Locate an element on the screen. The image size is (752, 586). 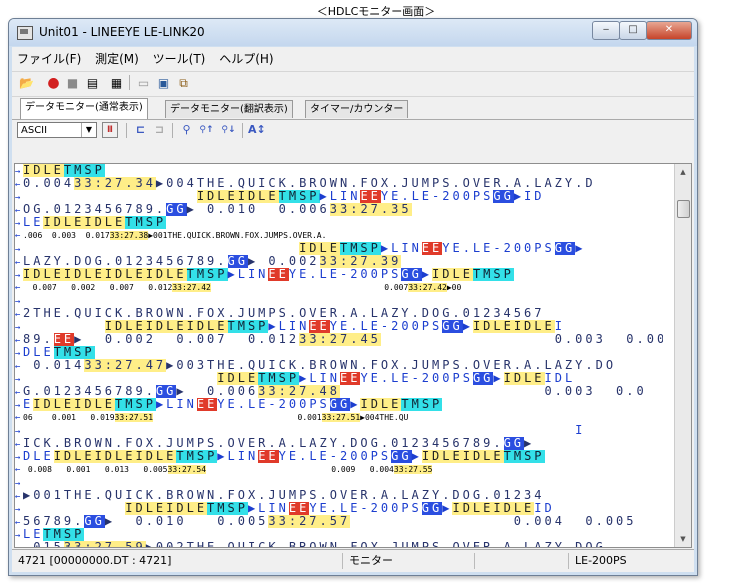
tab-timer-counter: タイマー/カウンター is located at coordinates (357, 109).